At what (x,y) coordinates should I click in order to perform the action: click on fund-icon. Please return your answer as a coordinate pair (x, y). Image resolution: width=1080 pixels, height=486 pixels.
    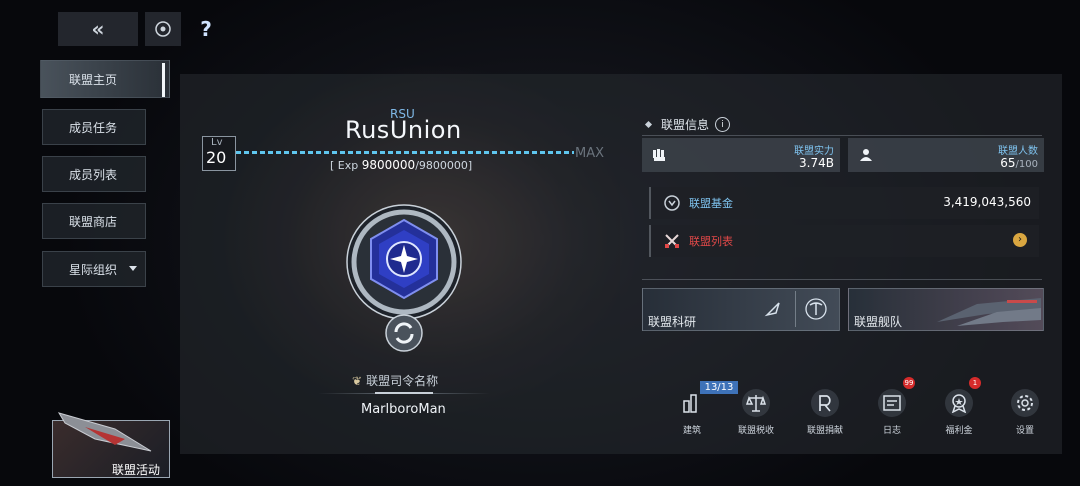
    Looking at the image, I should click on (672, 203).